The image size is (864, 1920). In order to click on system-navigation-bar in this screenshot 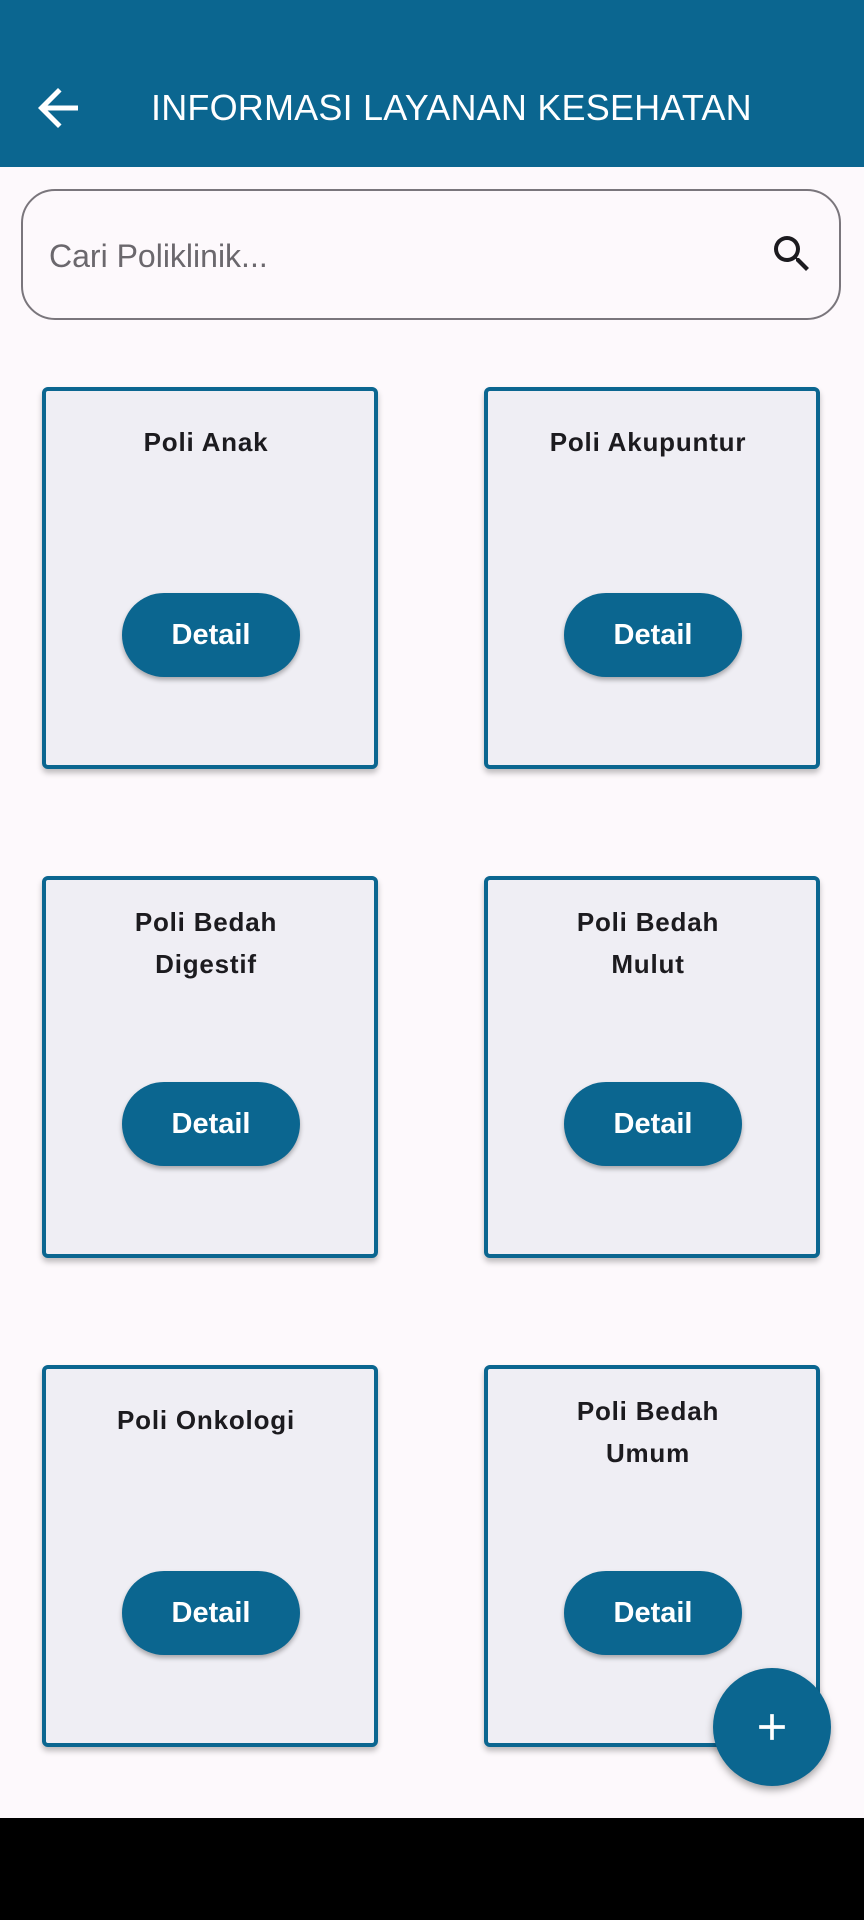, I will do `click(432, 1869)`.